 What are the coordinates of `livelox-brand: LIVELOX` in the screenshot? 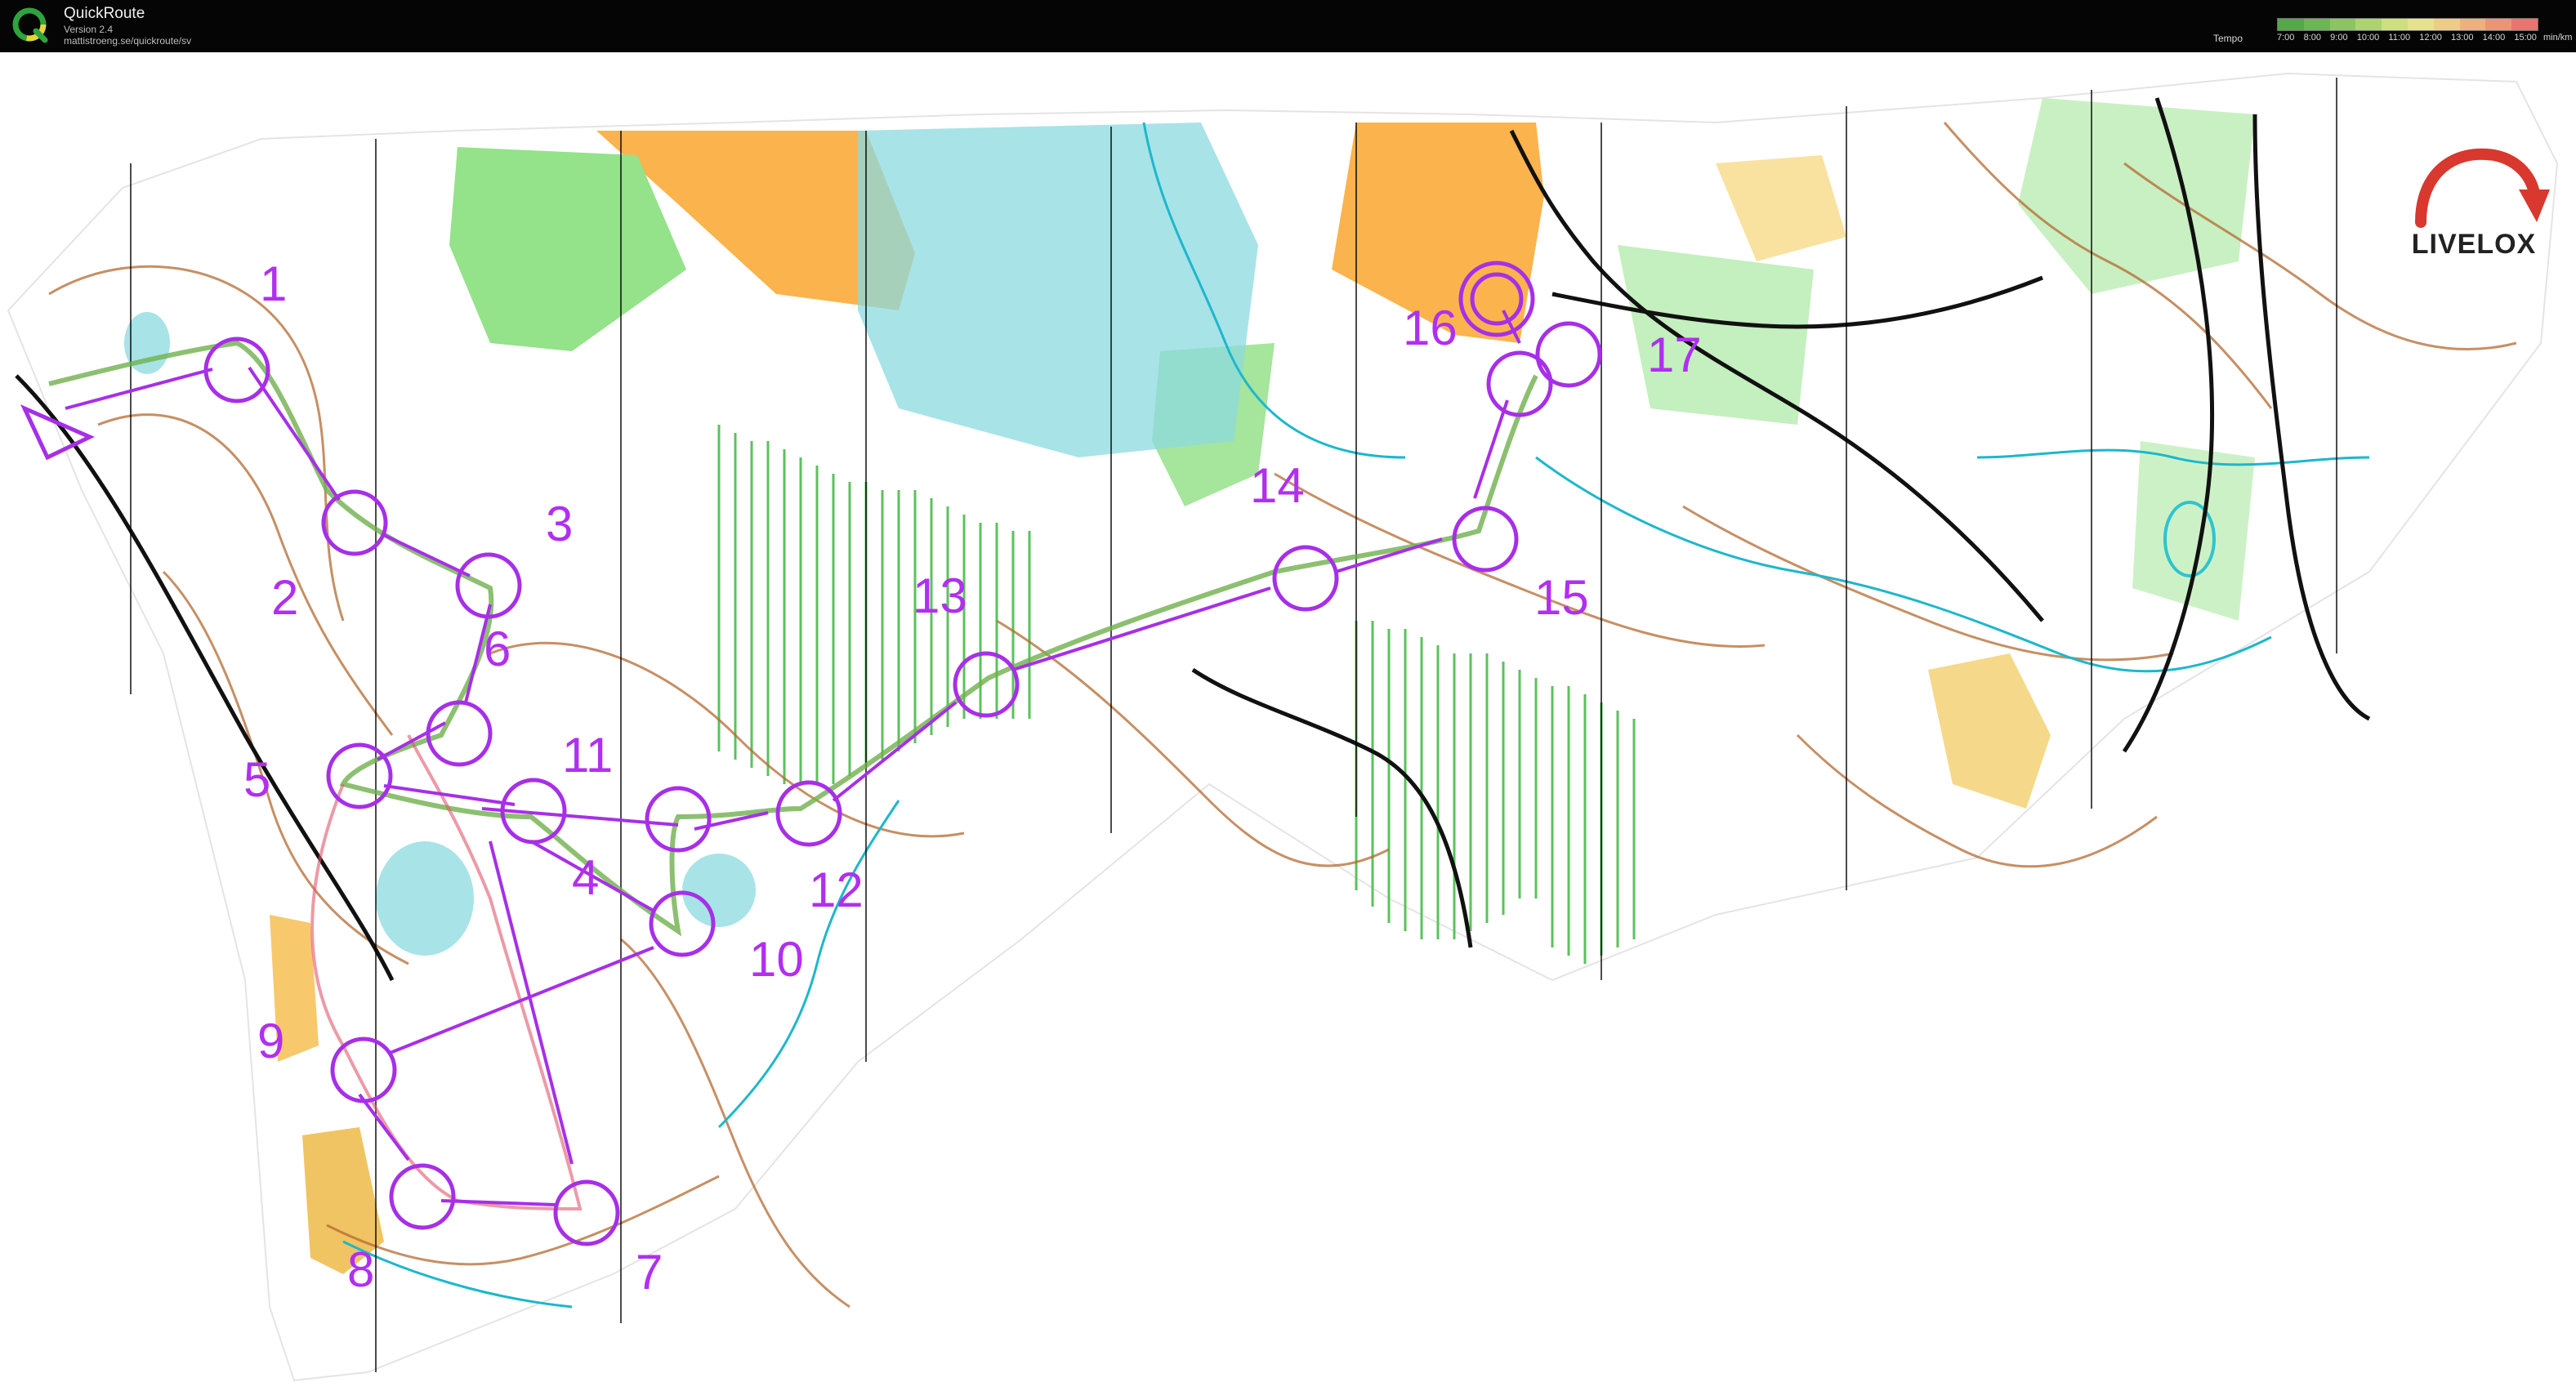 It's located at (2474, 245).